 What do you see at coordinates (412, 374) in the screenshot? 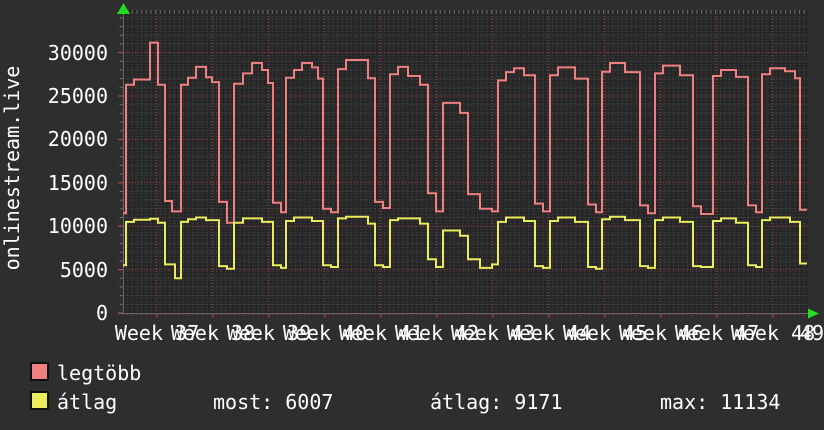
I see `legend-row-legtobb: legtöbb` at bounding box center [412, 374].